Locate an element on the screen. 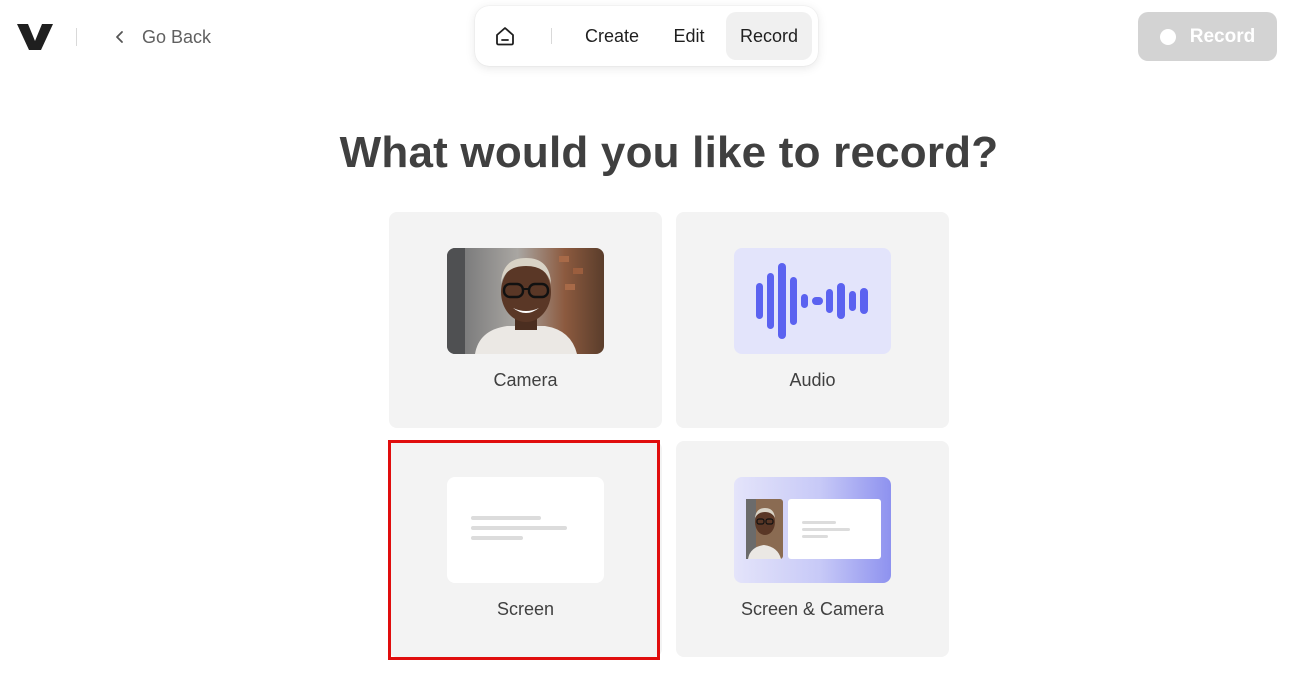 The height and width of the screenshot is (688, 1300). option-screen-and-camera-label: Screen & Camera is located at coordinates (812, 609).